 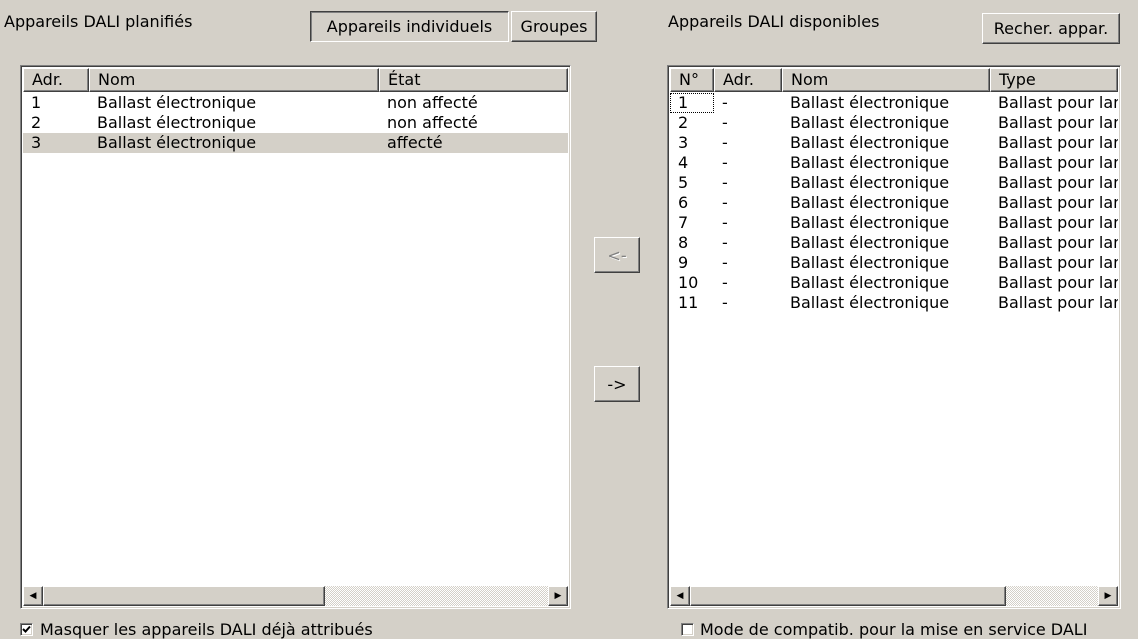 I want to click on available-devices-title: Appareils DALI disponibles, so click(x=774, y=21).